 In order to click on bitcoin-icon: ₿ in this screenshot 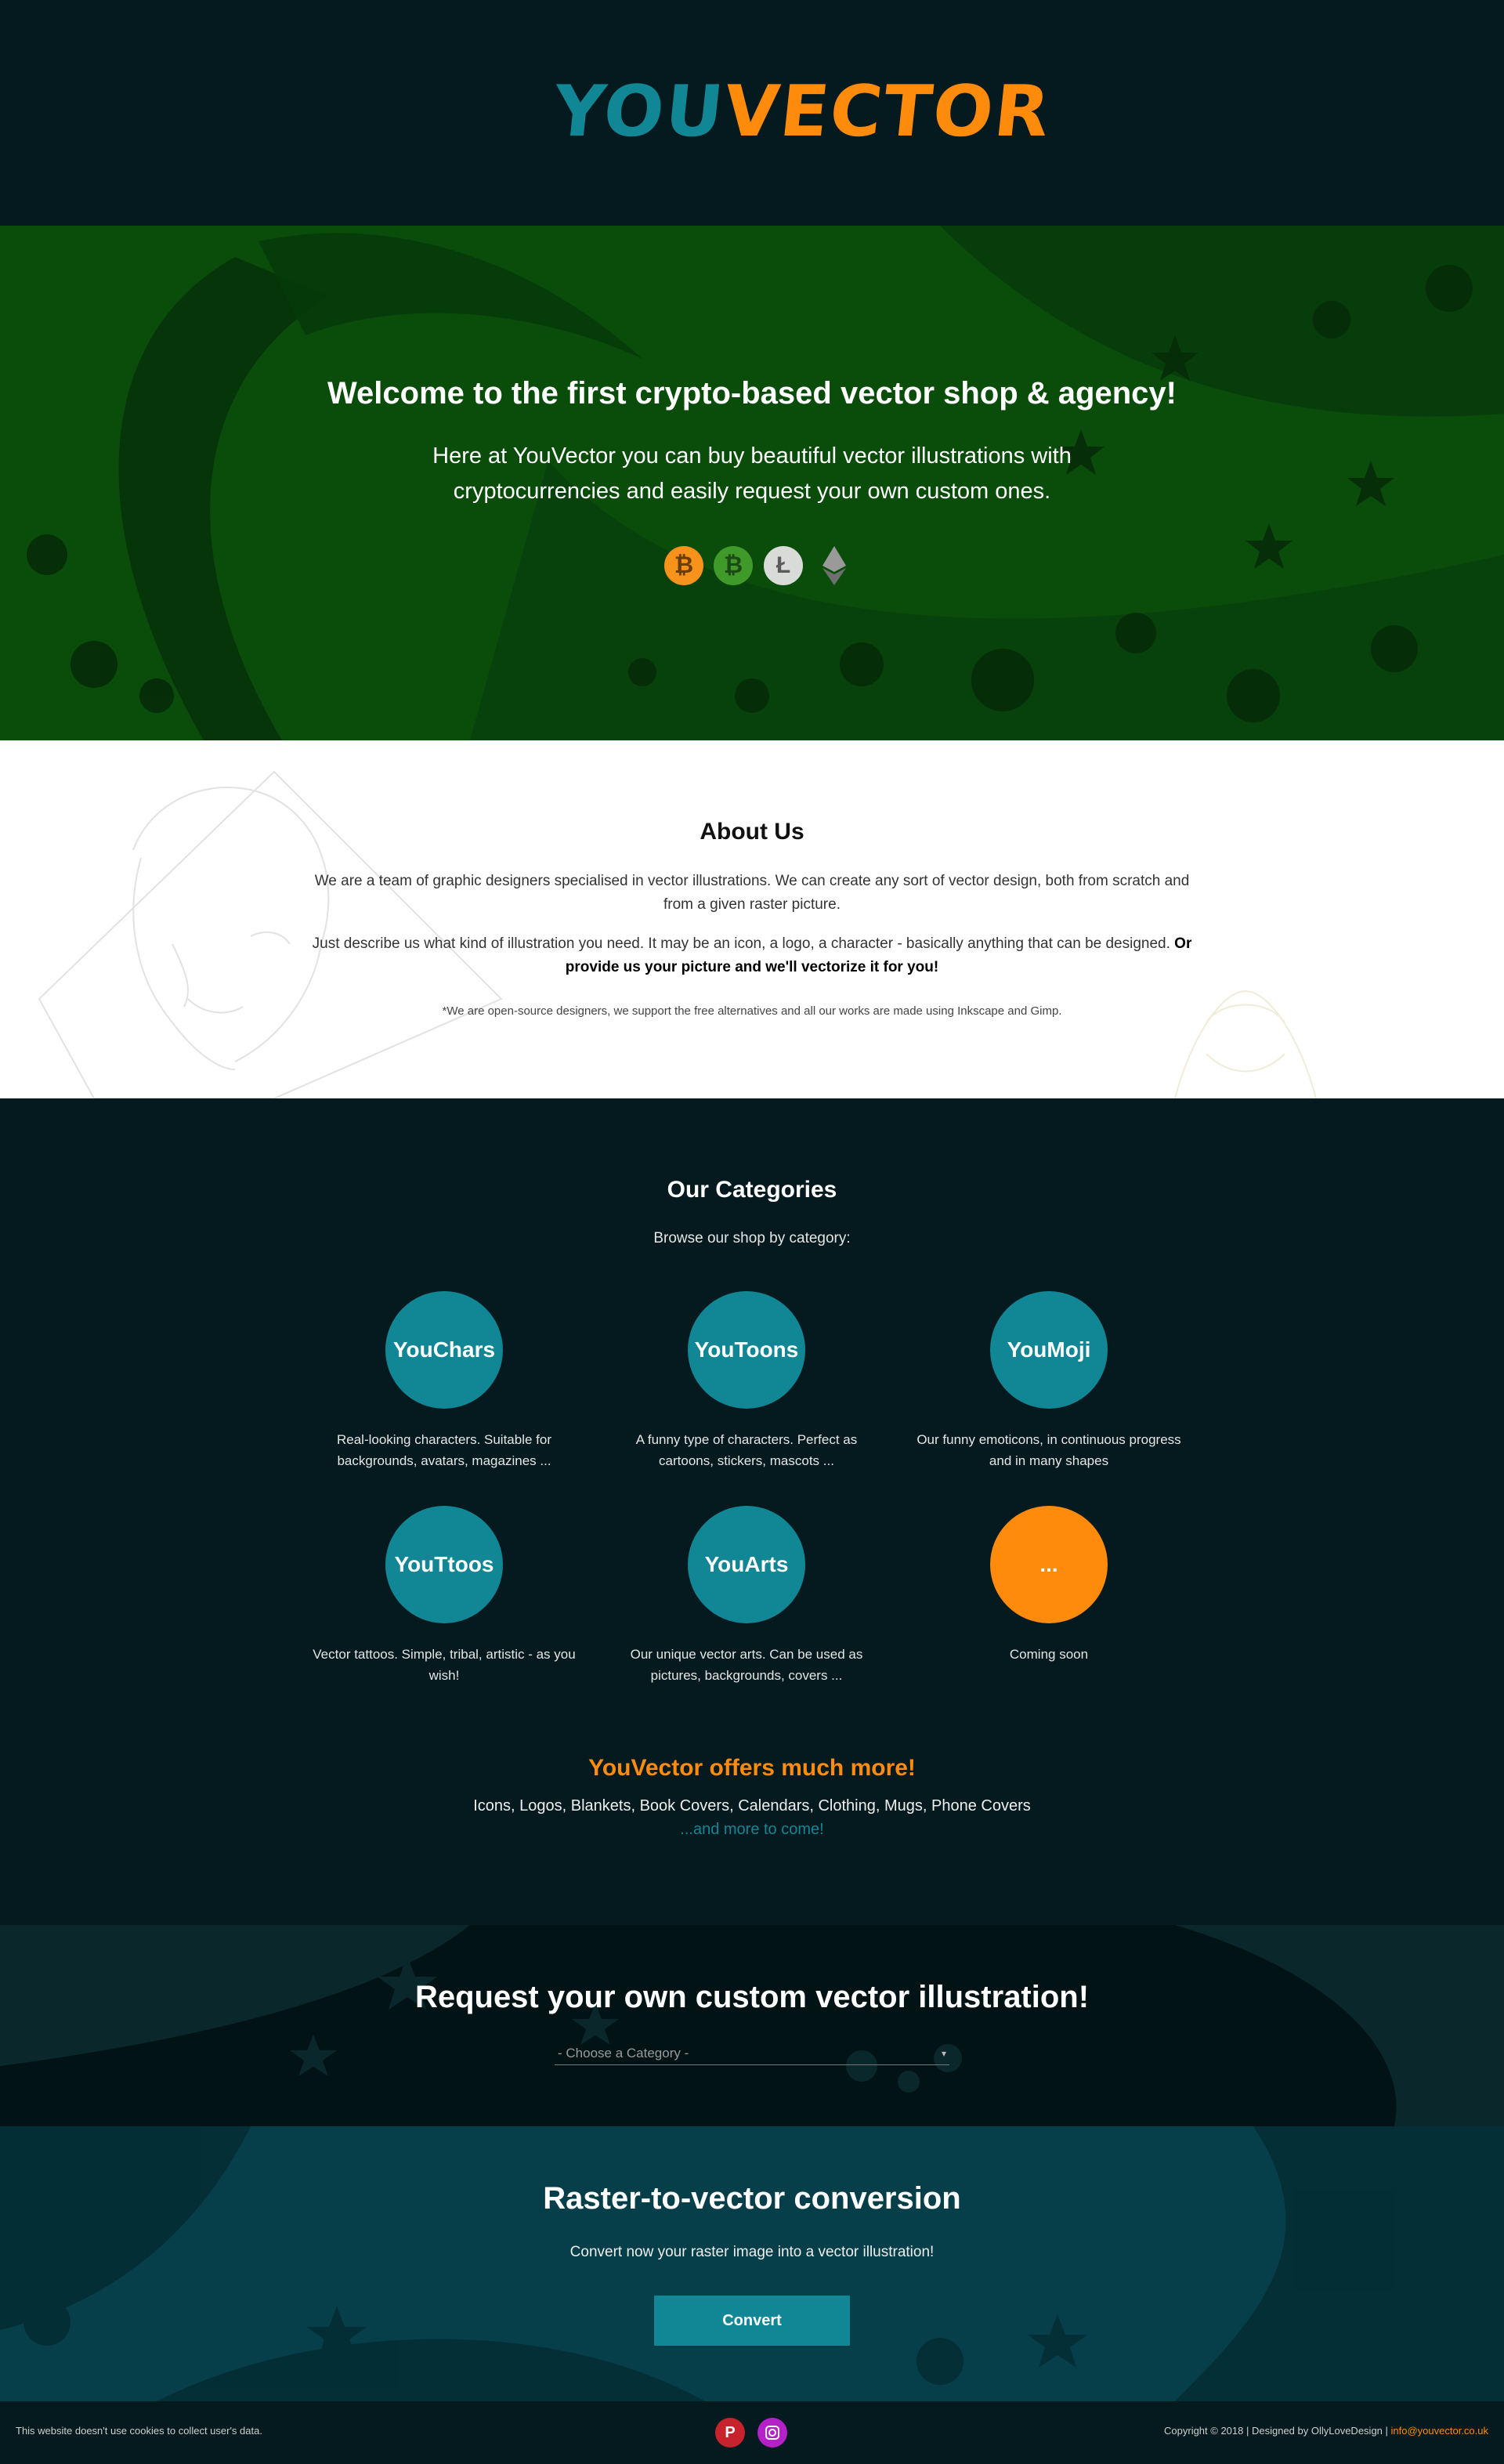, I will do `click(683, 565)`.